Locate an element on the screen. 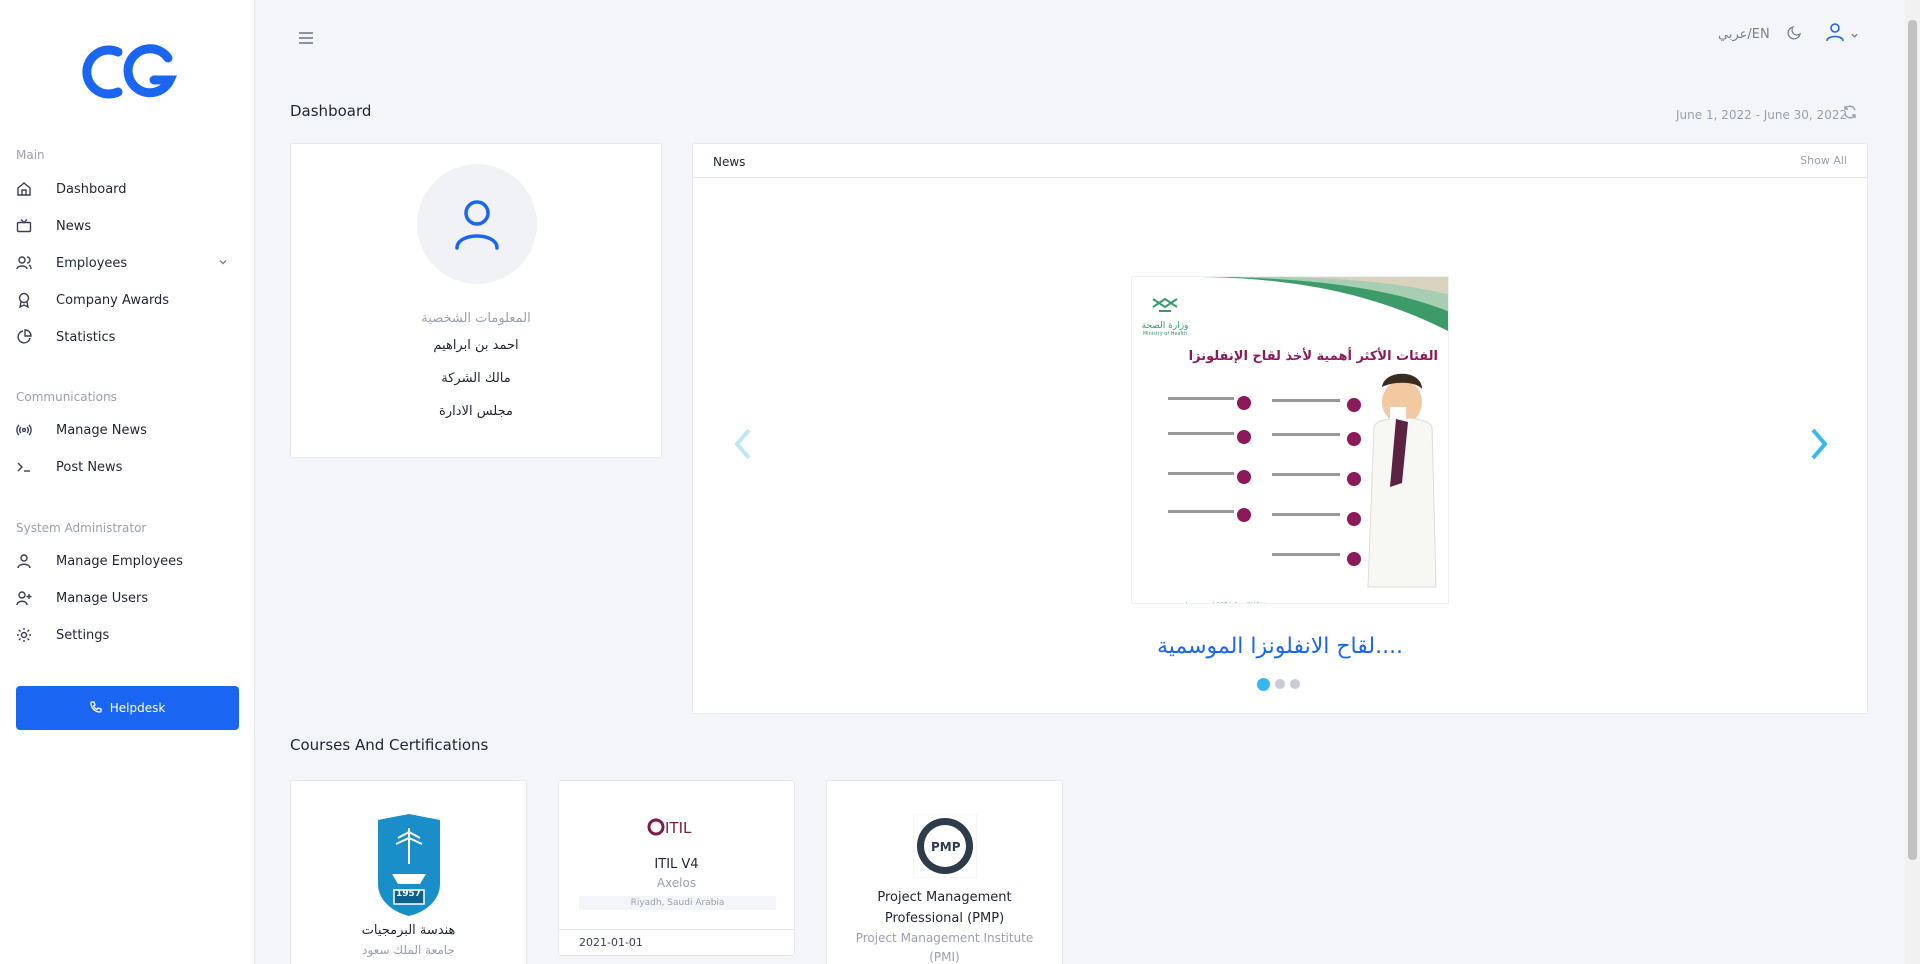 The image size is (1920, 964). sidebar-item-label: Manage News is located at coordinates (101, 430).